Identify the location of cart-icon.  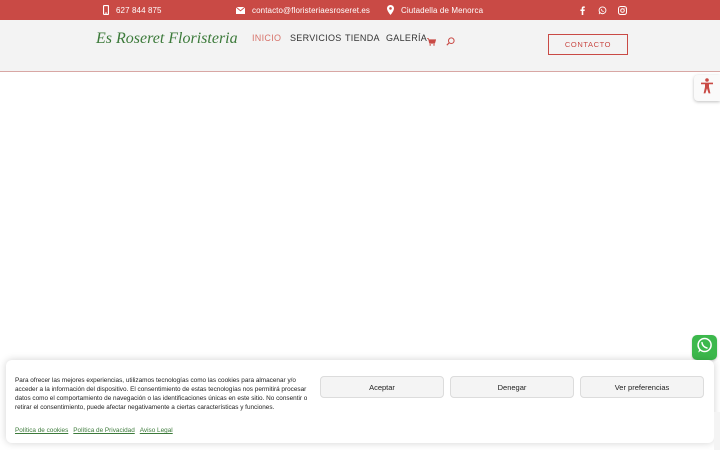
(432, 42).